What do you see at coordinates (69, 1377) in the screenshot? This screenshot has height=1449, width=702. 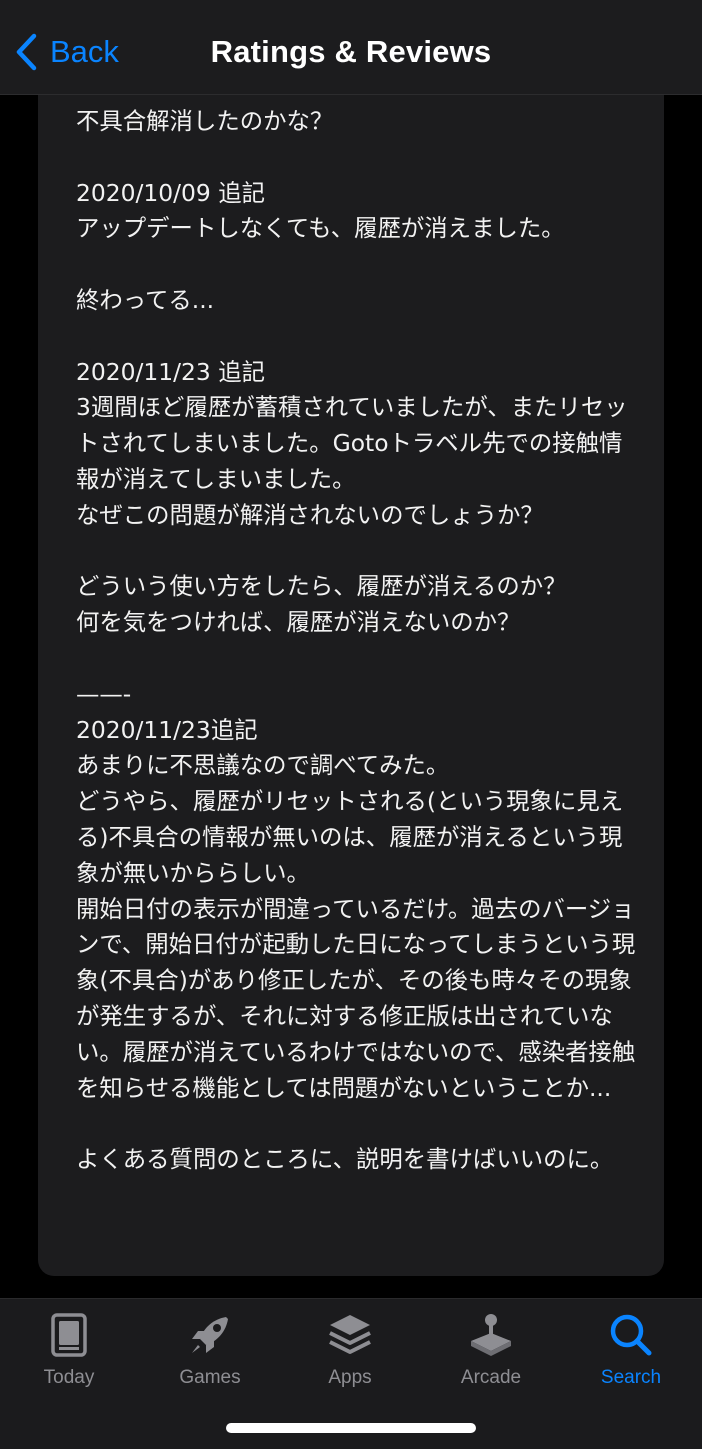 I see `tab-label: Today` at bounding box center [69, 1377].